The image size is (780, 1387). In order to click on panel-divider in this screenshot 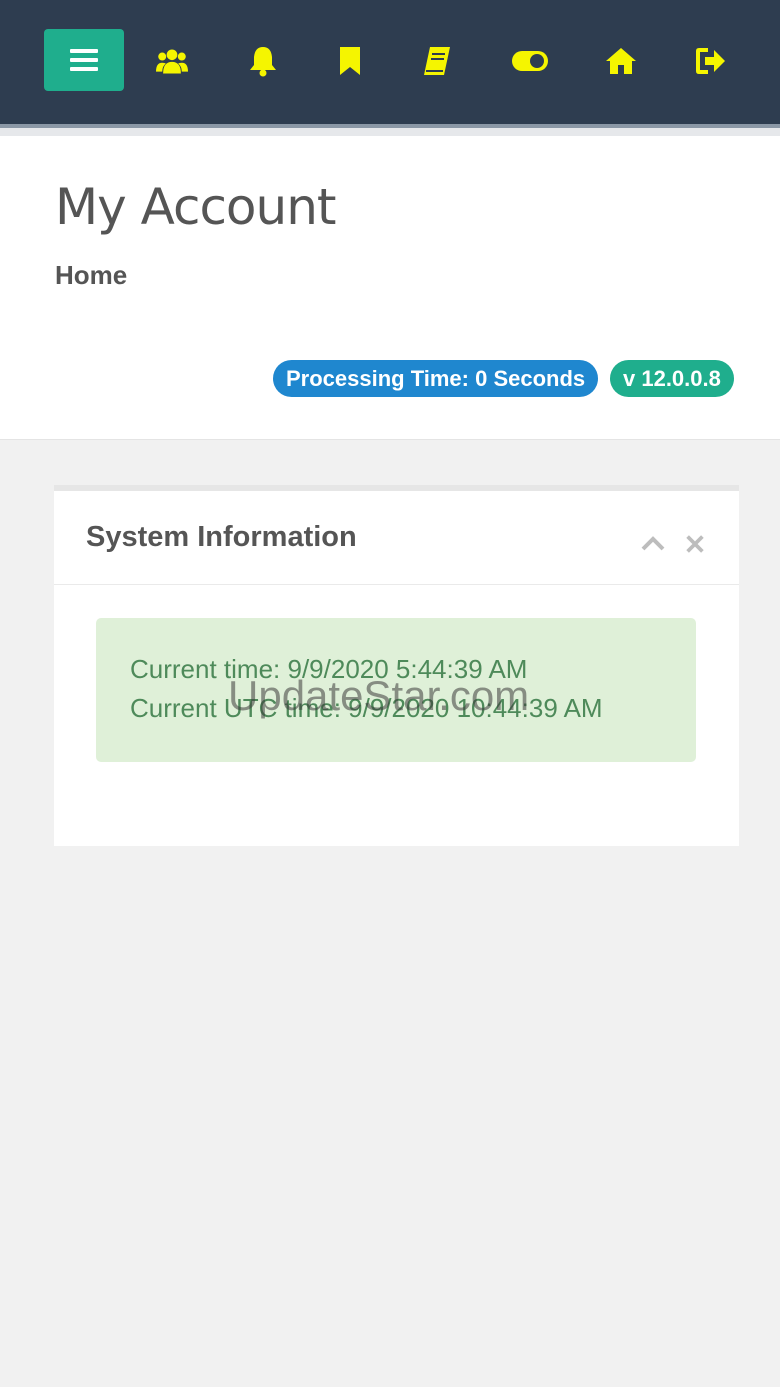, I will do `click(396, 584)`.